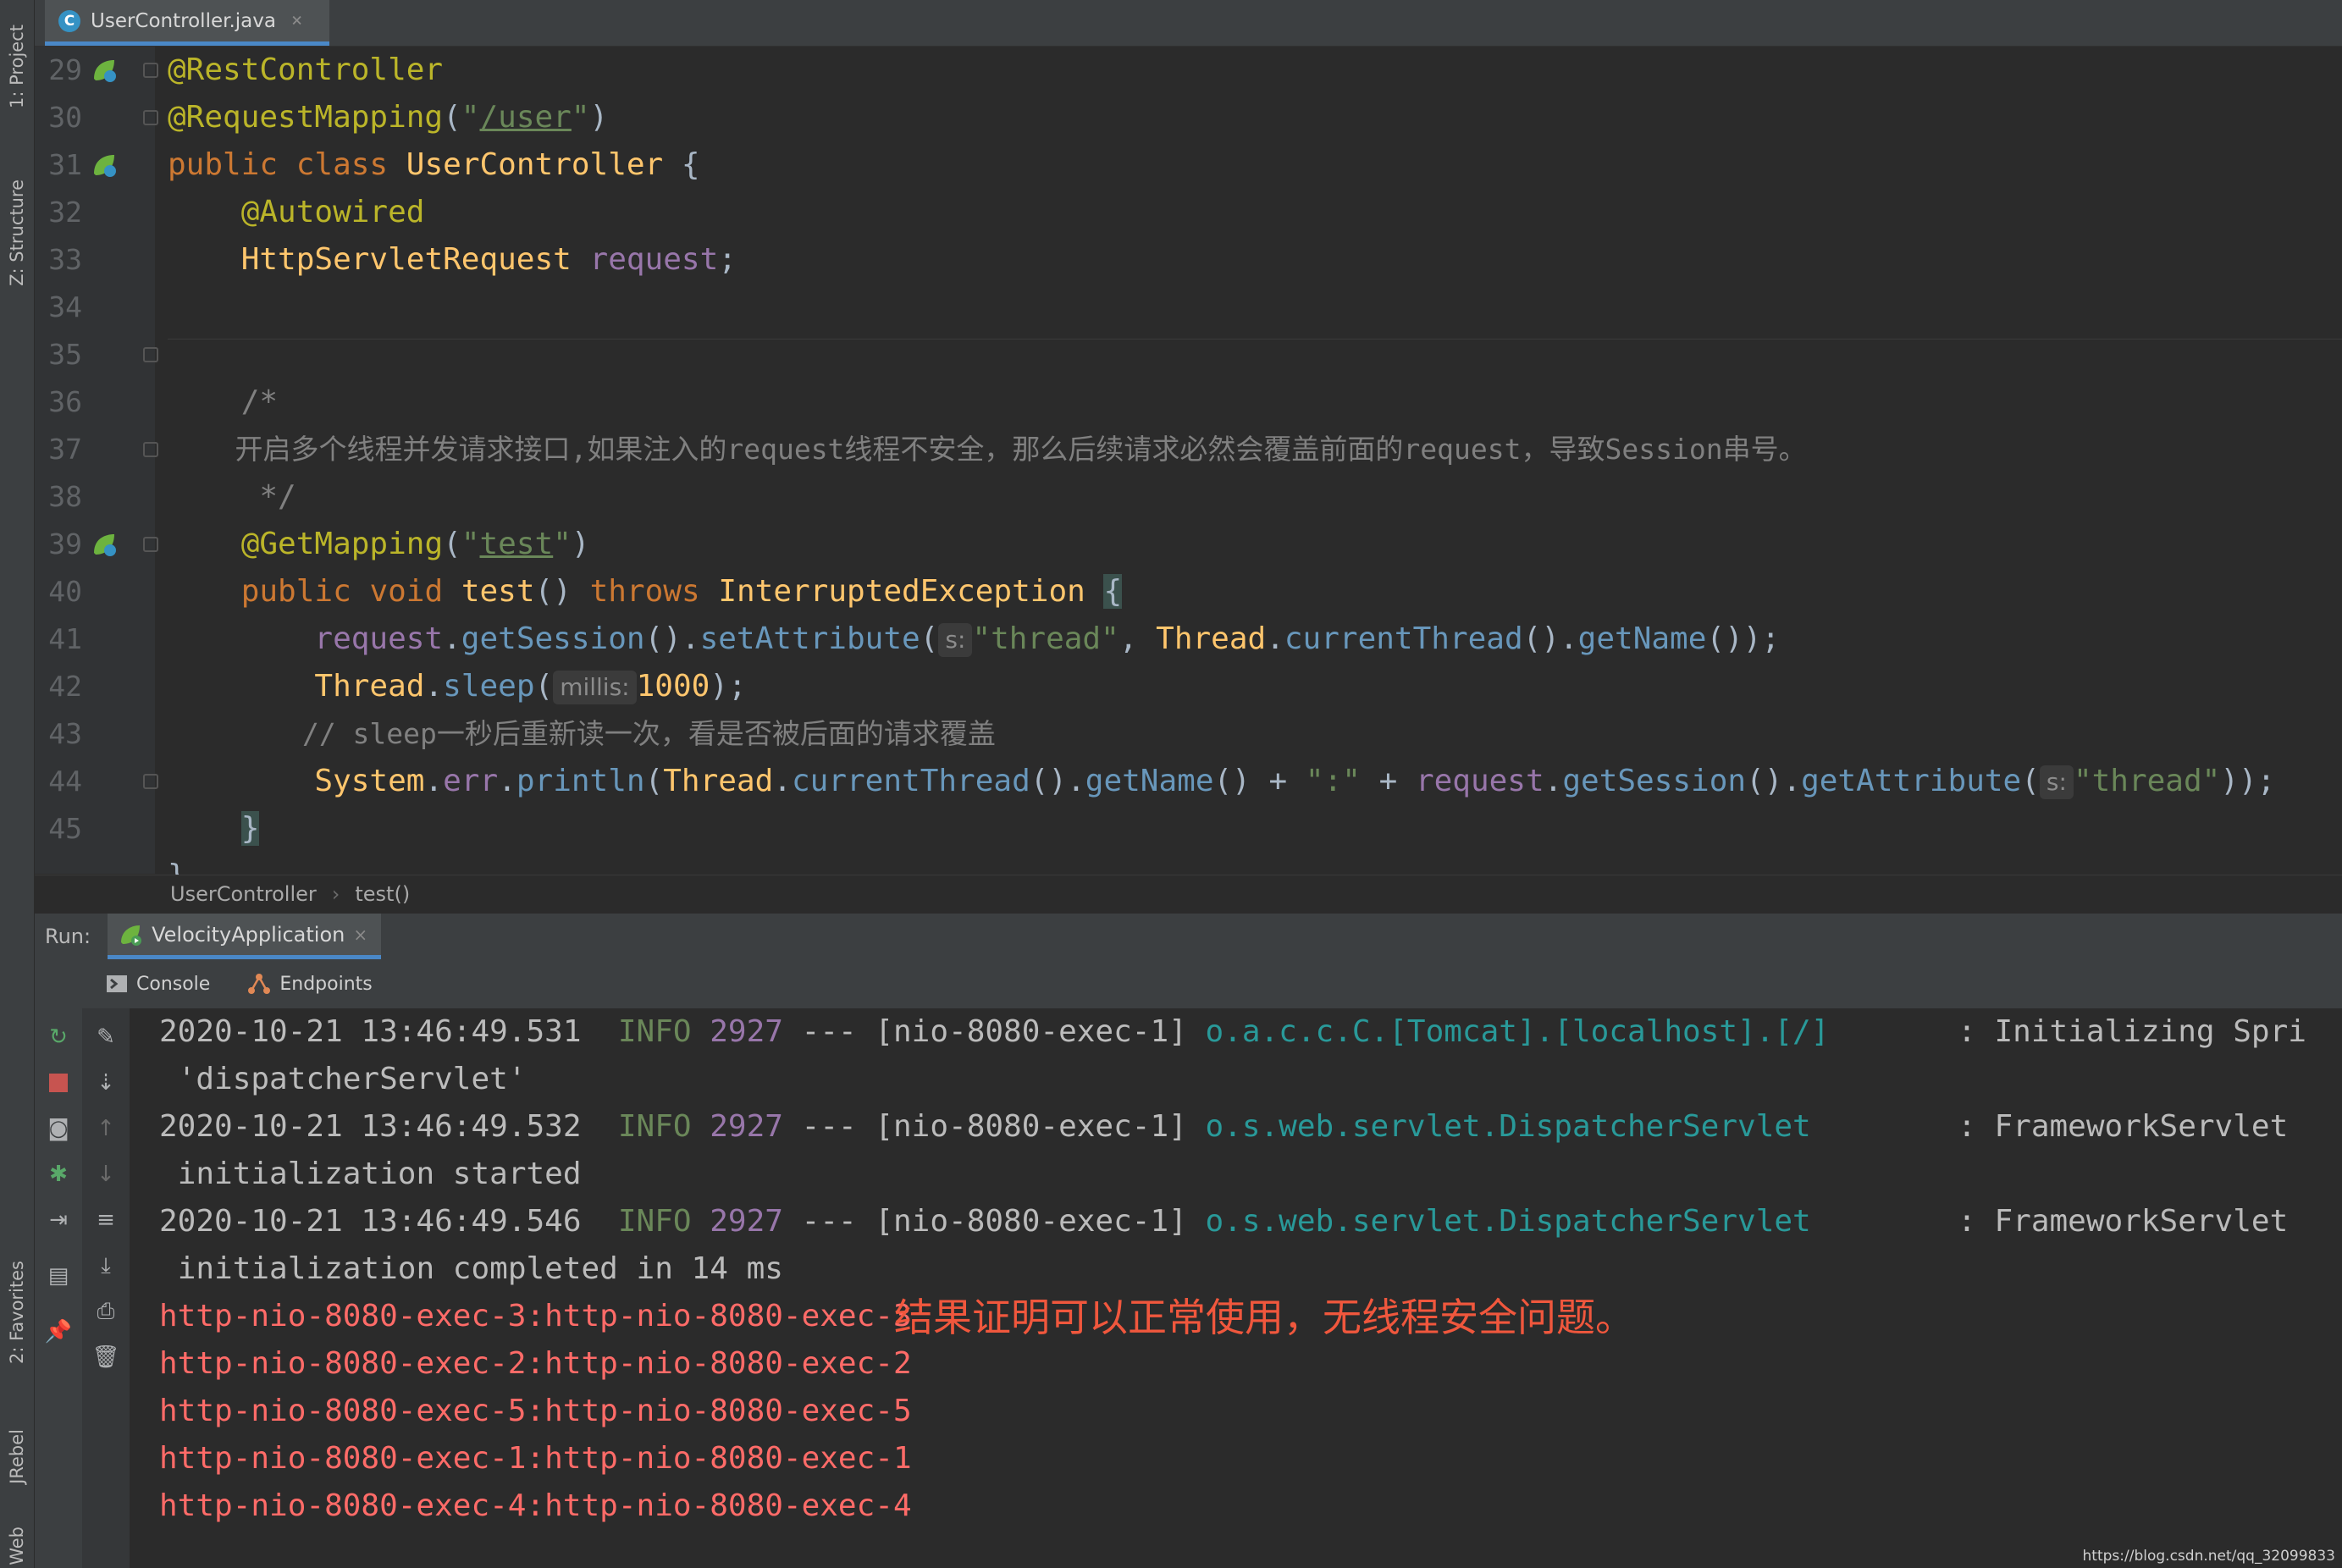 Image resolution: width=2342 pixels, height=1568 pixels. Describe the element at coordinates (106, 1288) in the screenshot. I see `console-toolbar: ✎ ⇣ ↑ ↓ ≡ ⤓ ⎙ 🗑` at that location.